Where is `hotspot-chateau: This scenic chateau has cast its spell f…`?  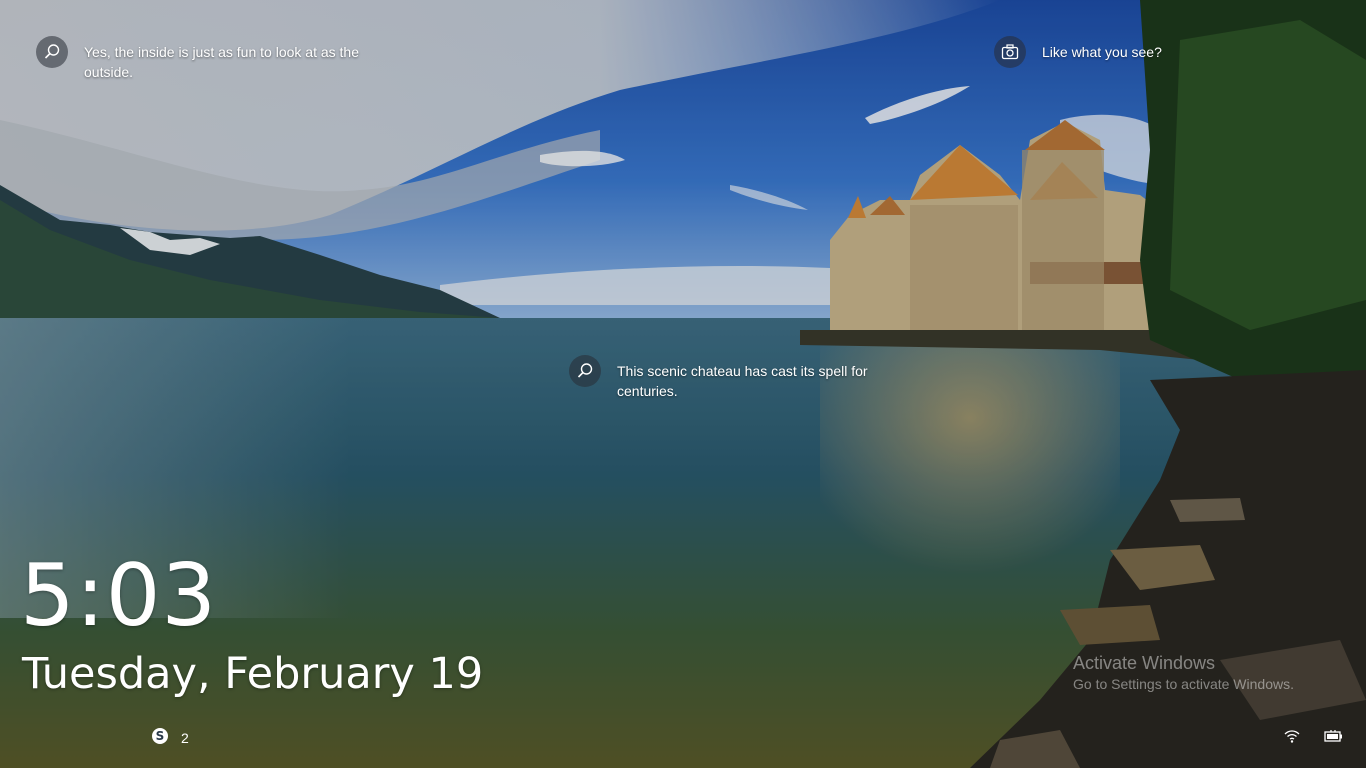 hotspot-chateau: This scenic chateau has cast its spell f… is located at coordinates (733, 378).